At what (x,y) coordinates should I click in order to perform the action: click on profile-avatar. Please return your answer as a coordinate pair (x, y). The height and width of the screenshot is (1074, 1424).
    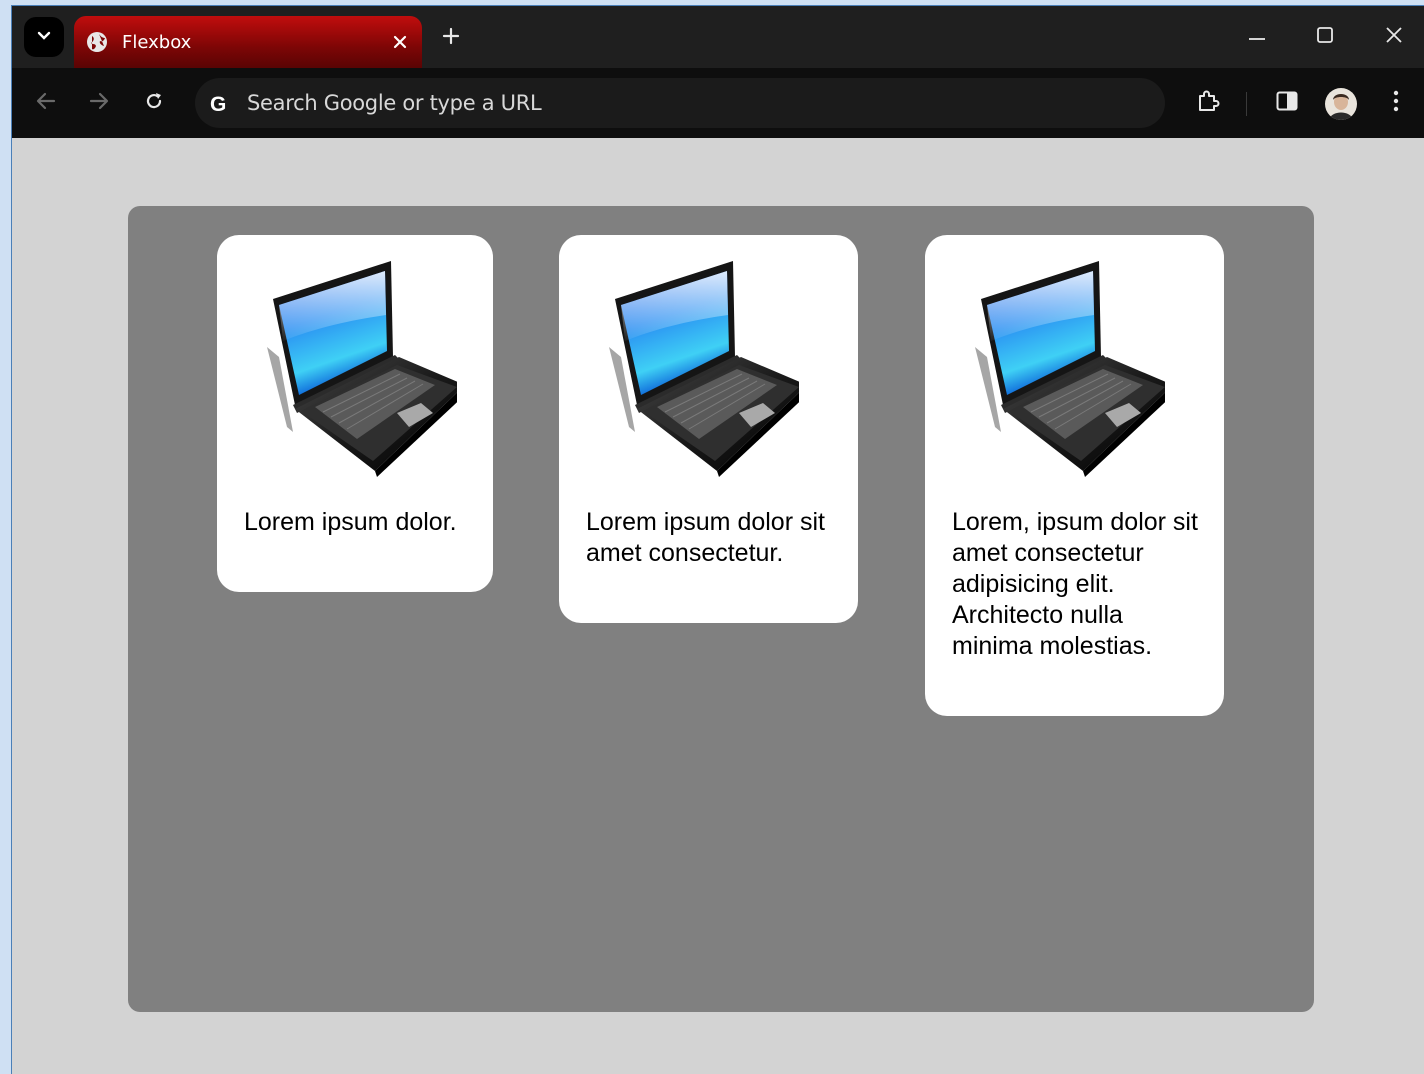
    Looking at the image, I should click on (1341, 104).